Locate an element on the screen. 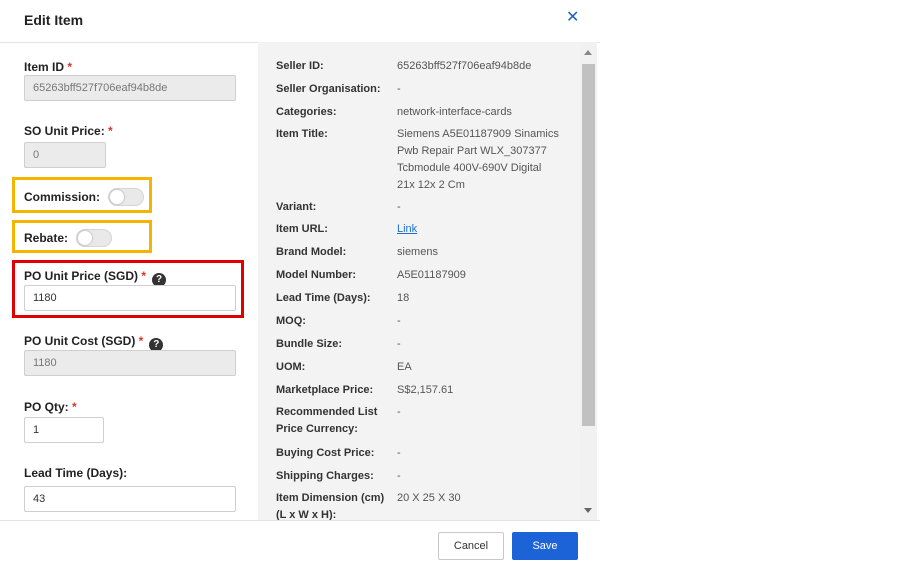  detail-label: Bundle Size: is located at coordinates (309, 344).